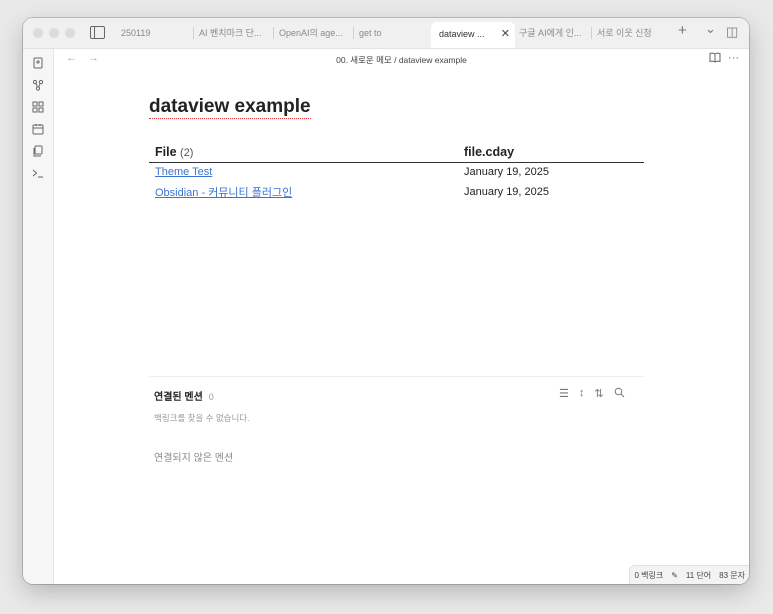 The image size is (773, 614). Describe the element at coordinates (303, 192) in the screenshot. I see `table-cell-file: Obsidian - 커뮤니티 플러그인` at that location.